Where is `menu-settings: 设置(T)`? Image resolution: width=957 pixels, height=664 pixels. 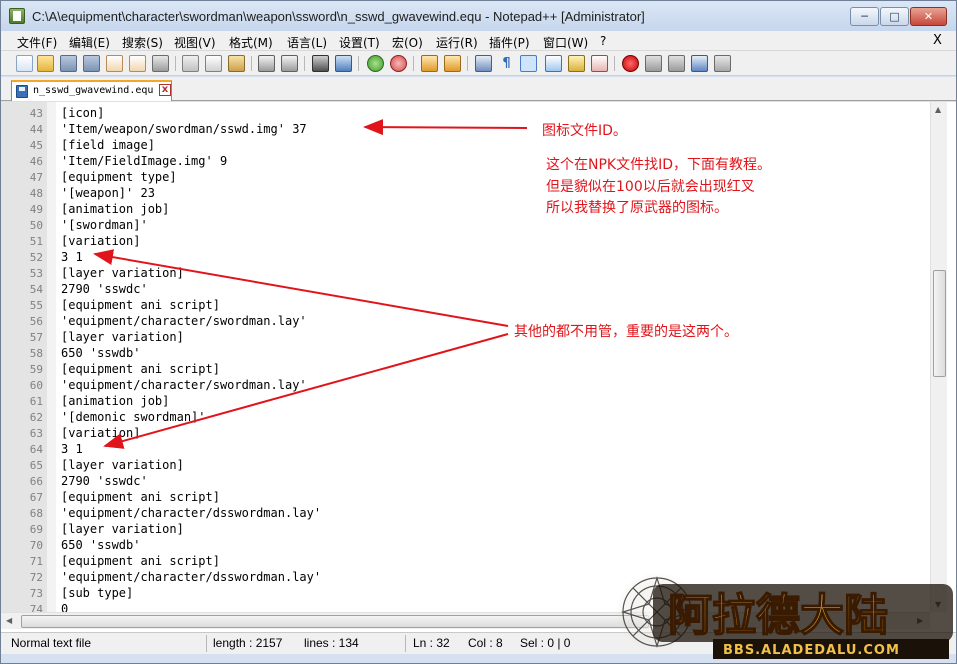
menu-settings: 设置(T) is located at coordinates (359, 42).